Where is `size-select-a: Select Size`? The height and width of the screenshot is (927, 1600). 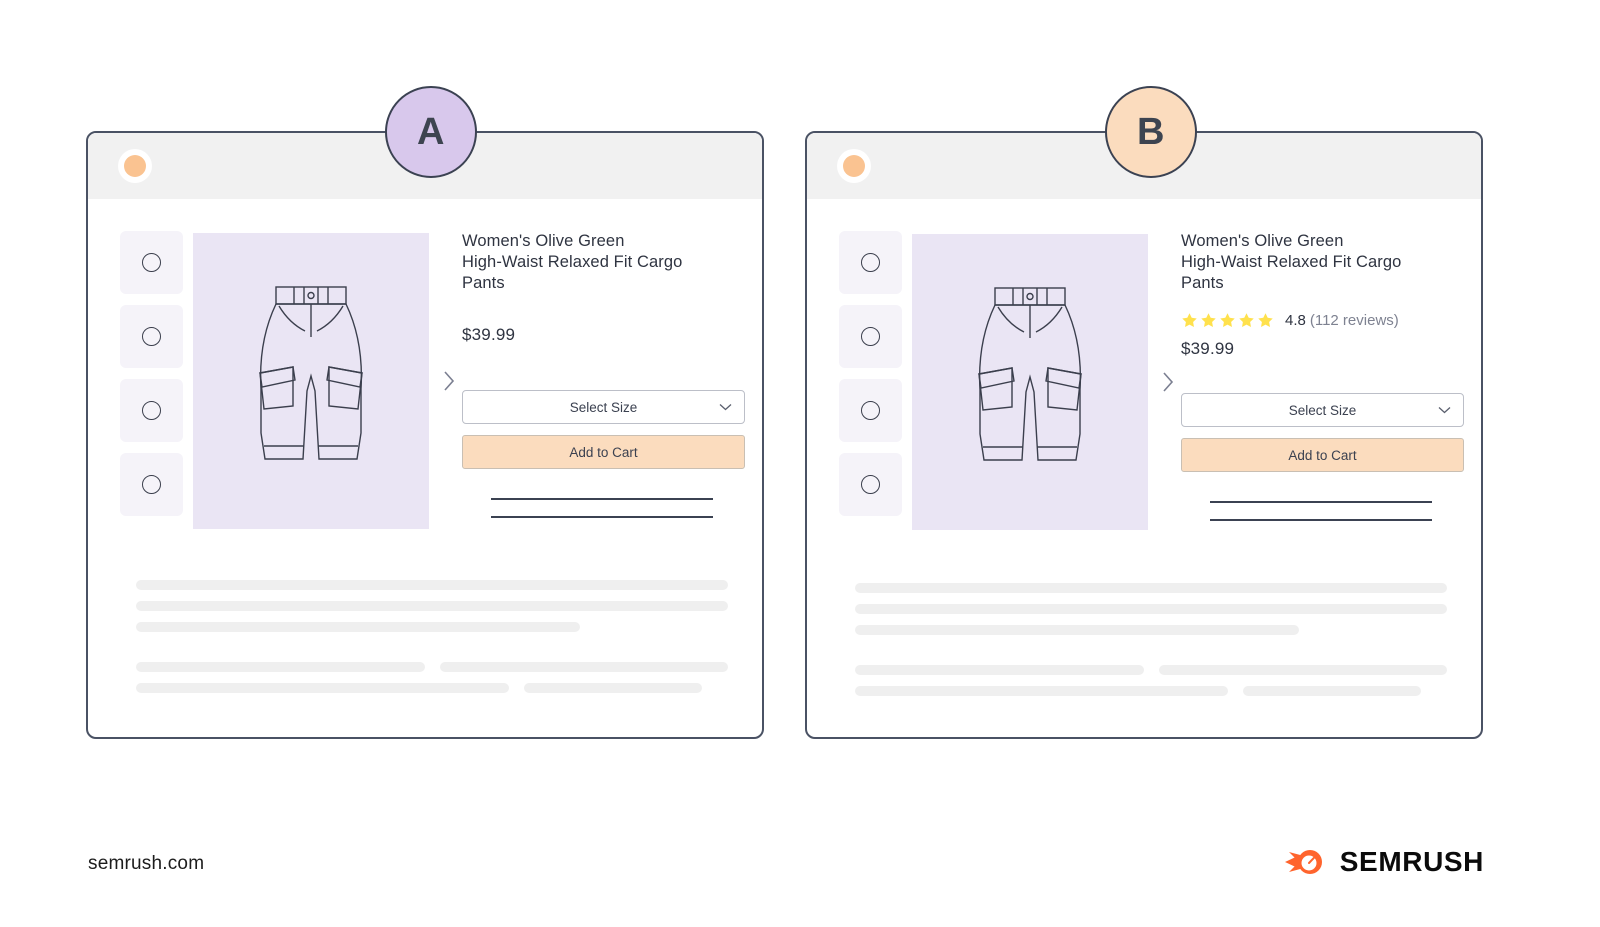
size-select-a: Select Size is located at coordinates (603, 407).